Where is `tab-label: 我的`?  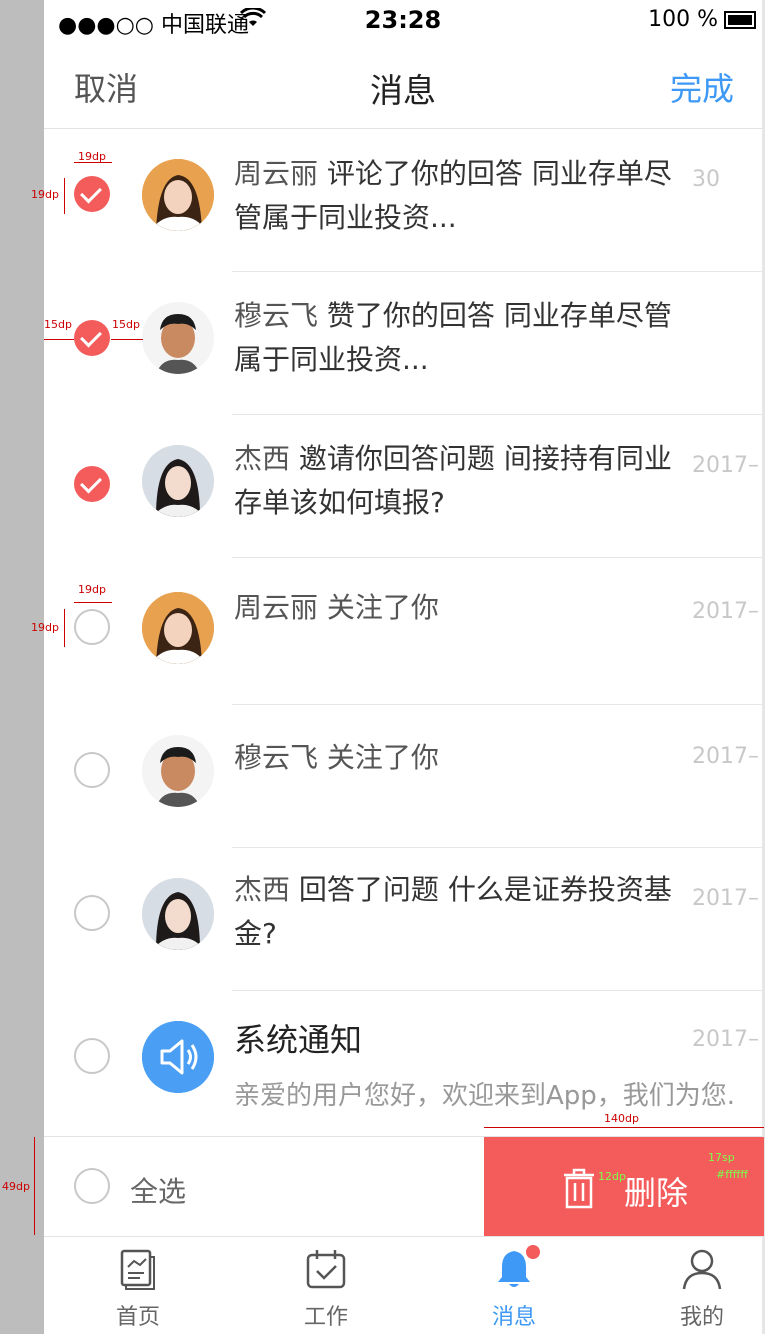
tab-label: 我的 is located at coordinates (701, 1317).